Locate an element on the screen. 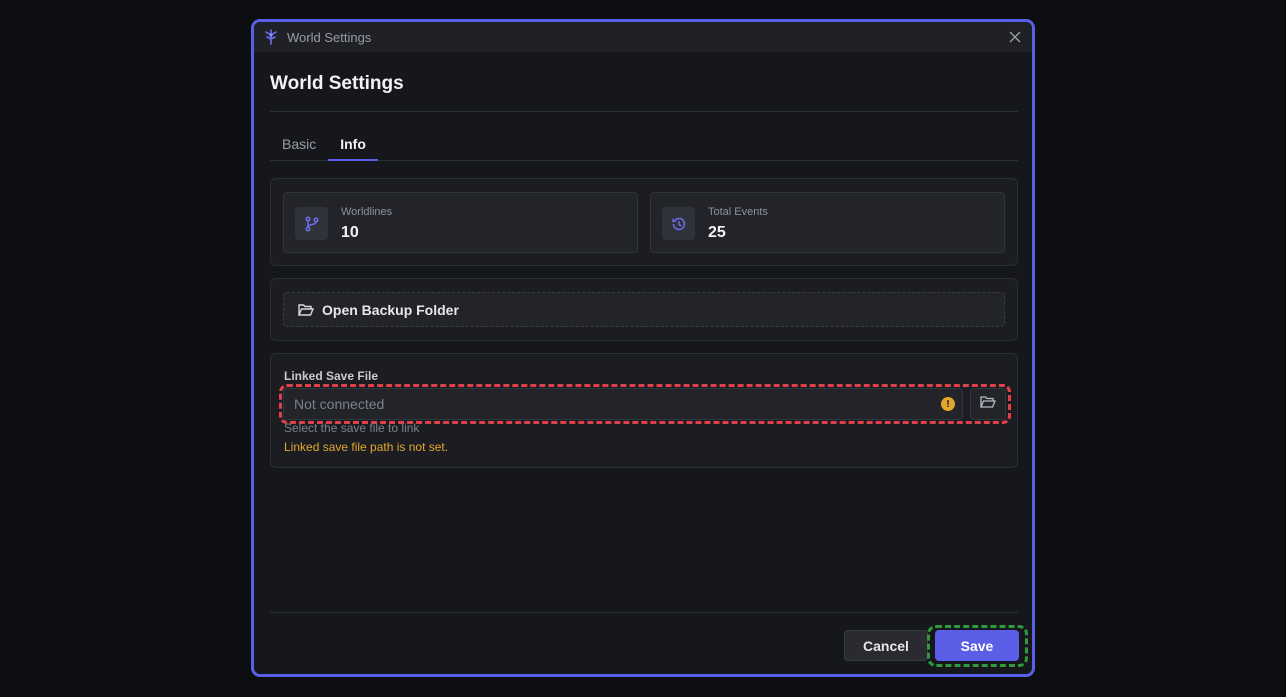 This screenshot has height=697, width=1286. linked-save-hint: Select the save file to link is located at coordinates (352, 428).